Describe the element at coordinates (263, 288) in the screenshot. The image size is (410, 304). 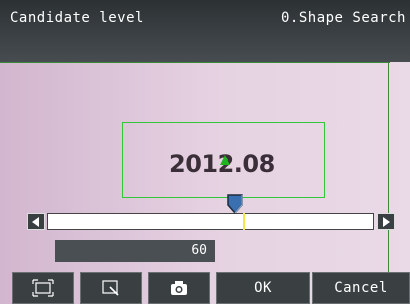
I see `ok-button: OK` at that location.